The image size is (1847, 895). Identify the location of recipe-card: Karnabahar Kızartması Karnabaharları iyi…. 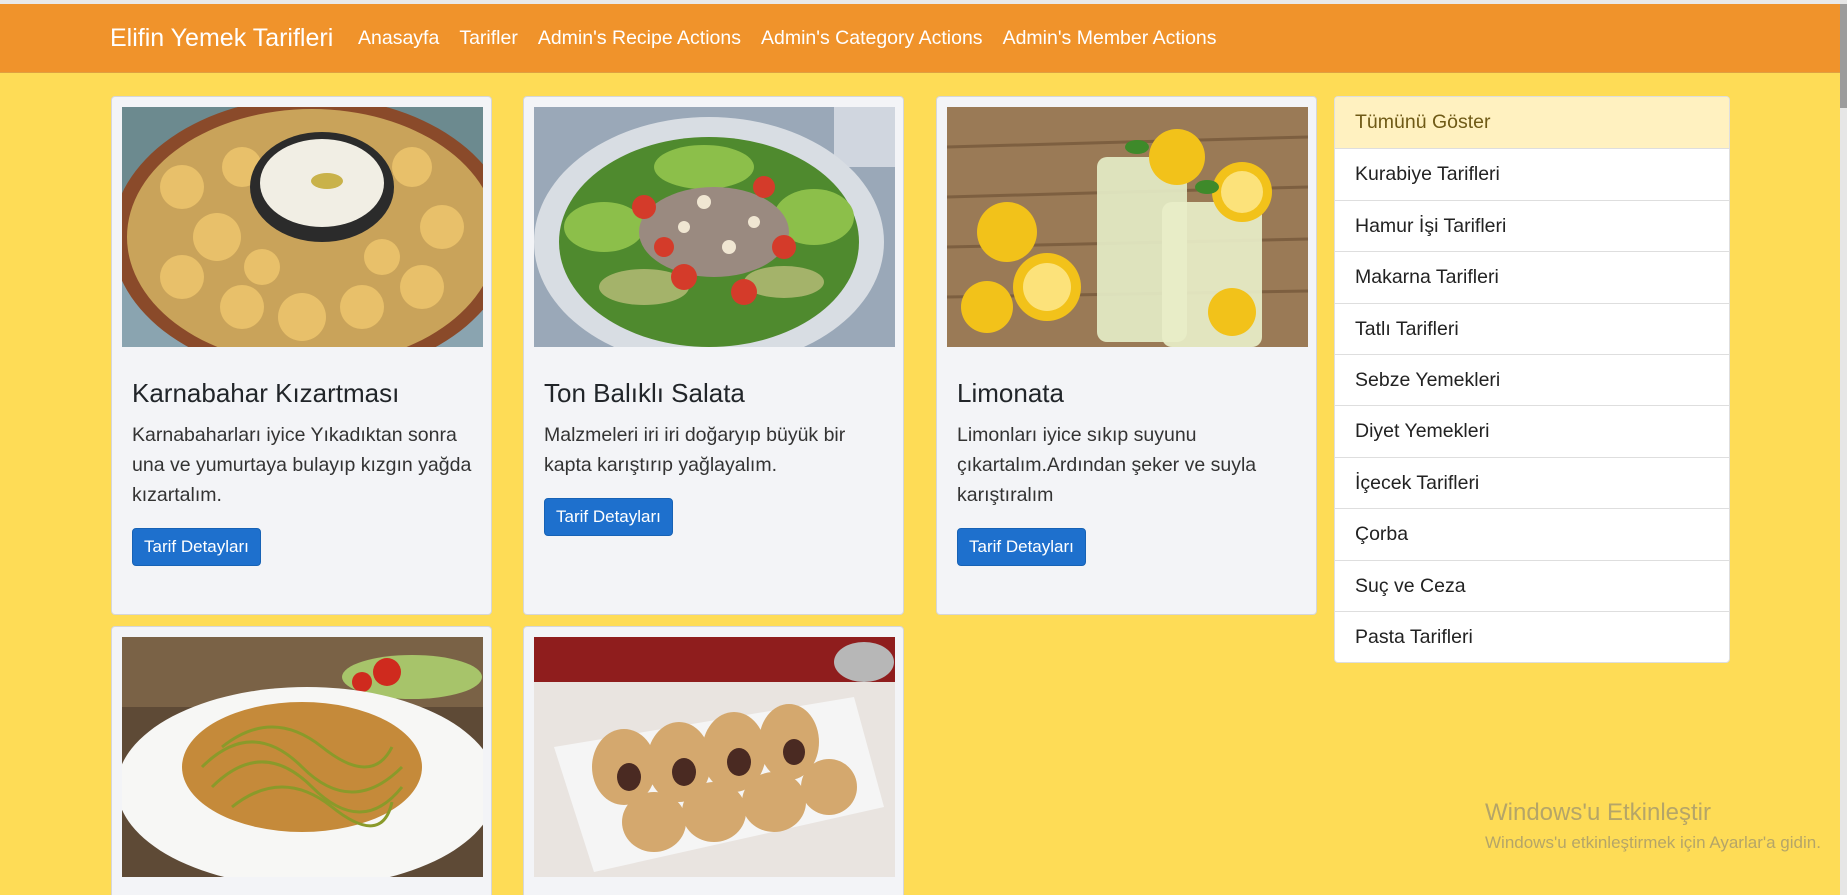
(301, 355).